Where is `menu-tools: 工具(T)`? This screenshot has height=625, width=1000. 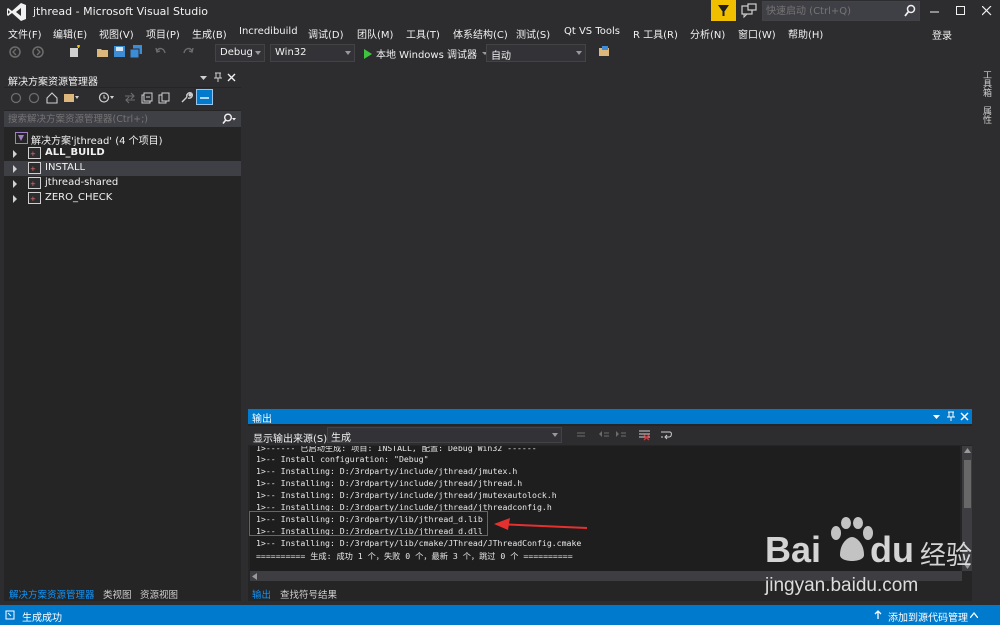 menu-tools: 工具(T) is located at coordinates (423, 33).